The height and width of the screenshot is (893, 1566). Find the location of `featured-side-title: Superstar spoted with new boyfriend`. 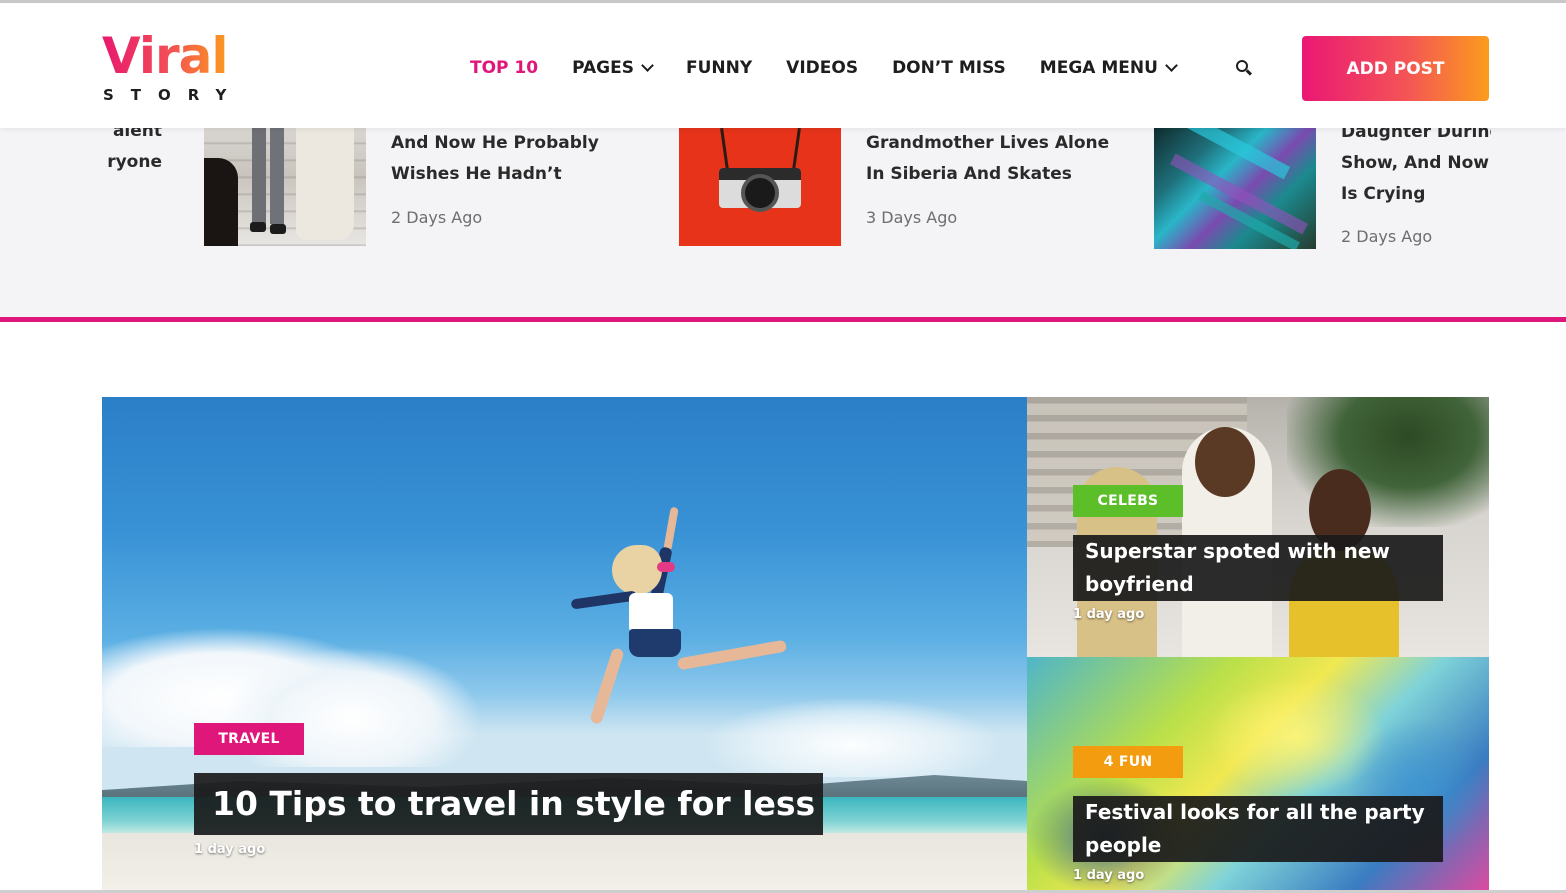

featured-side-title: Superstar spoted with new boyfriend is located at coordinates (1258, 568).